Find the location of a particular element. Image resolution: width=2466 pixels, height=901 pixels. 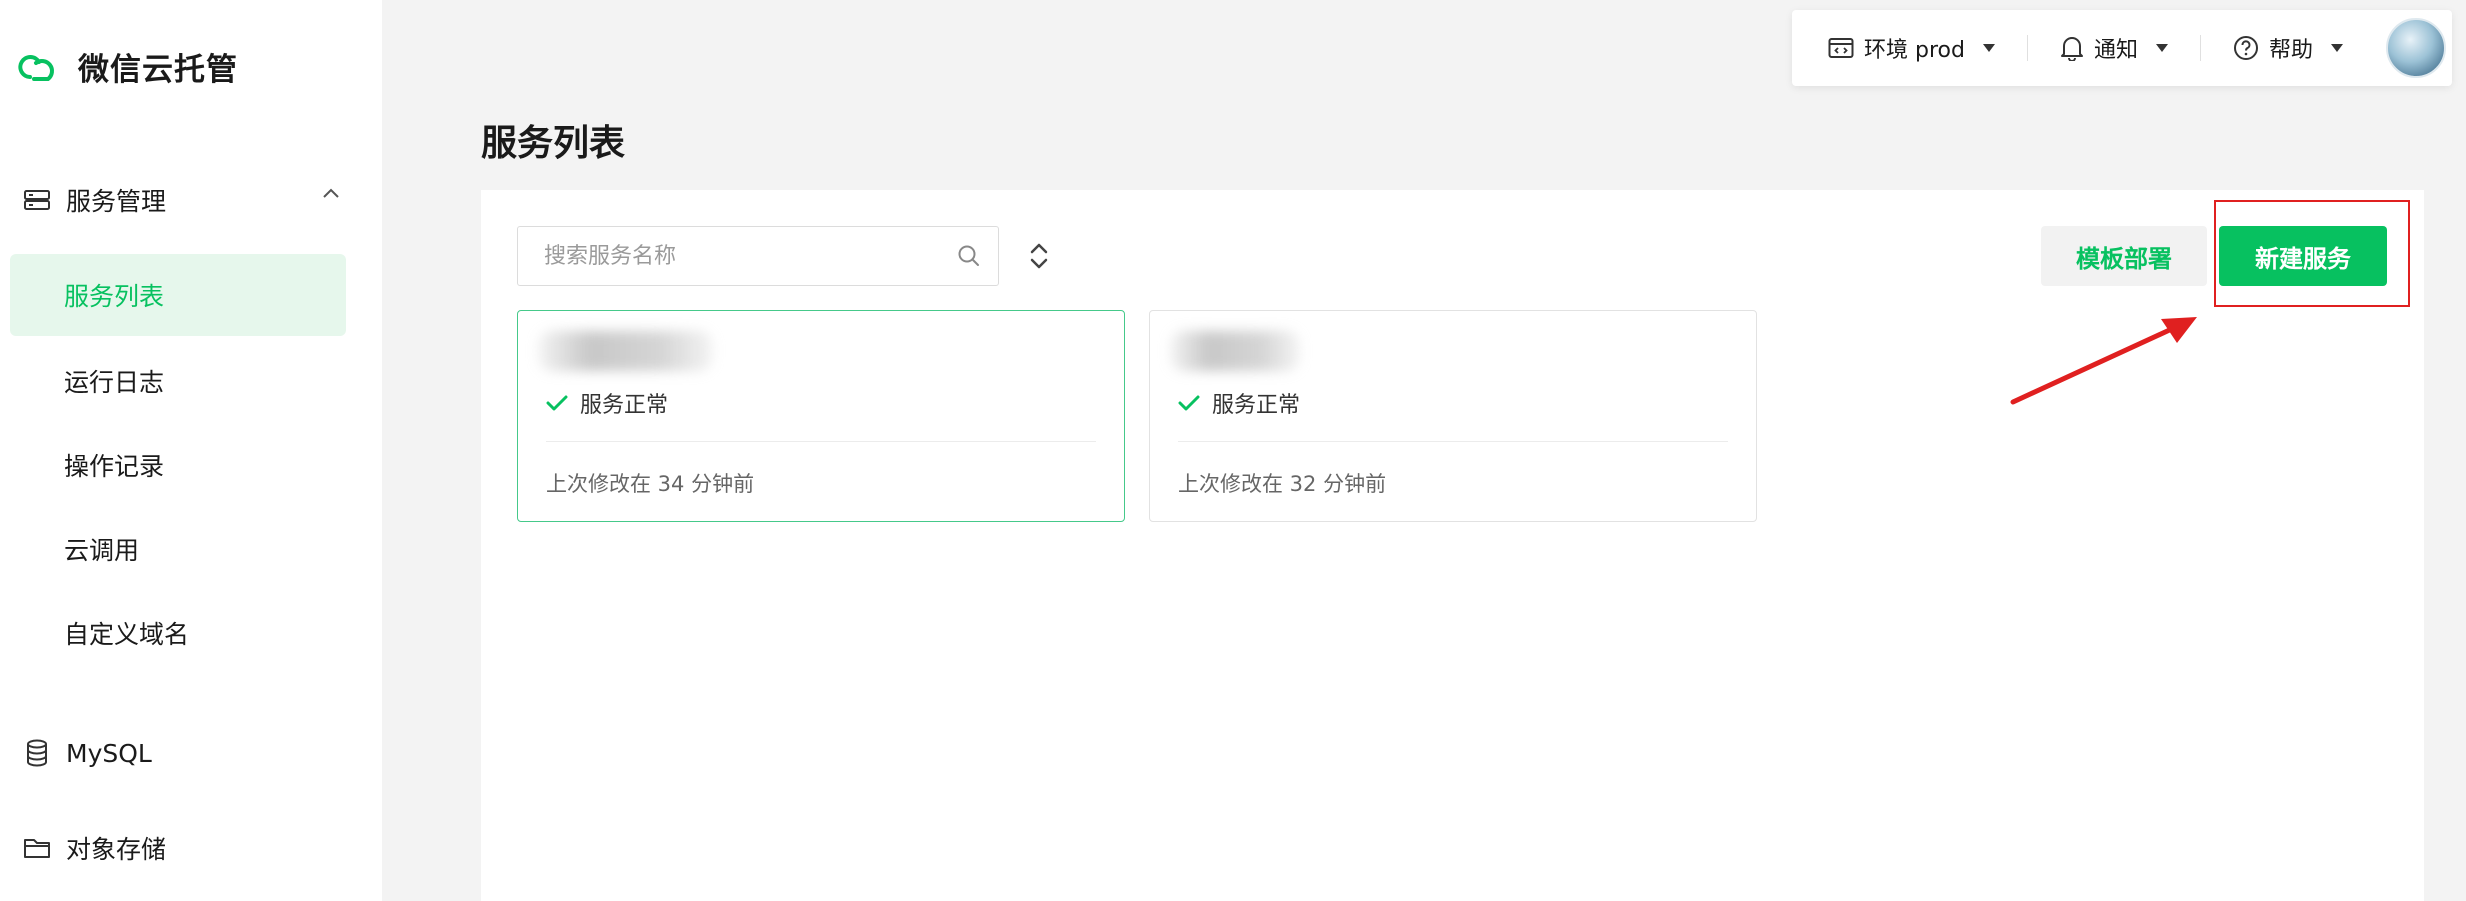

chevron-up-icon is located at coordinates (331, 193).